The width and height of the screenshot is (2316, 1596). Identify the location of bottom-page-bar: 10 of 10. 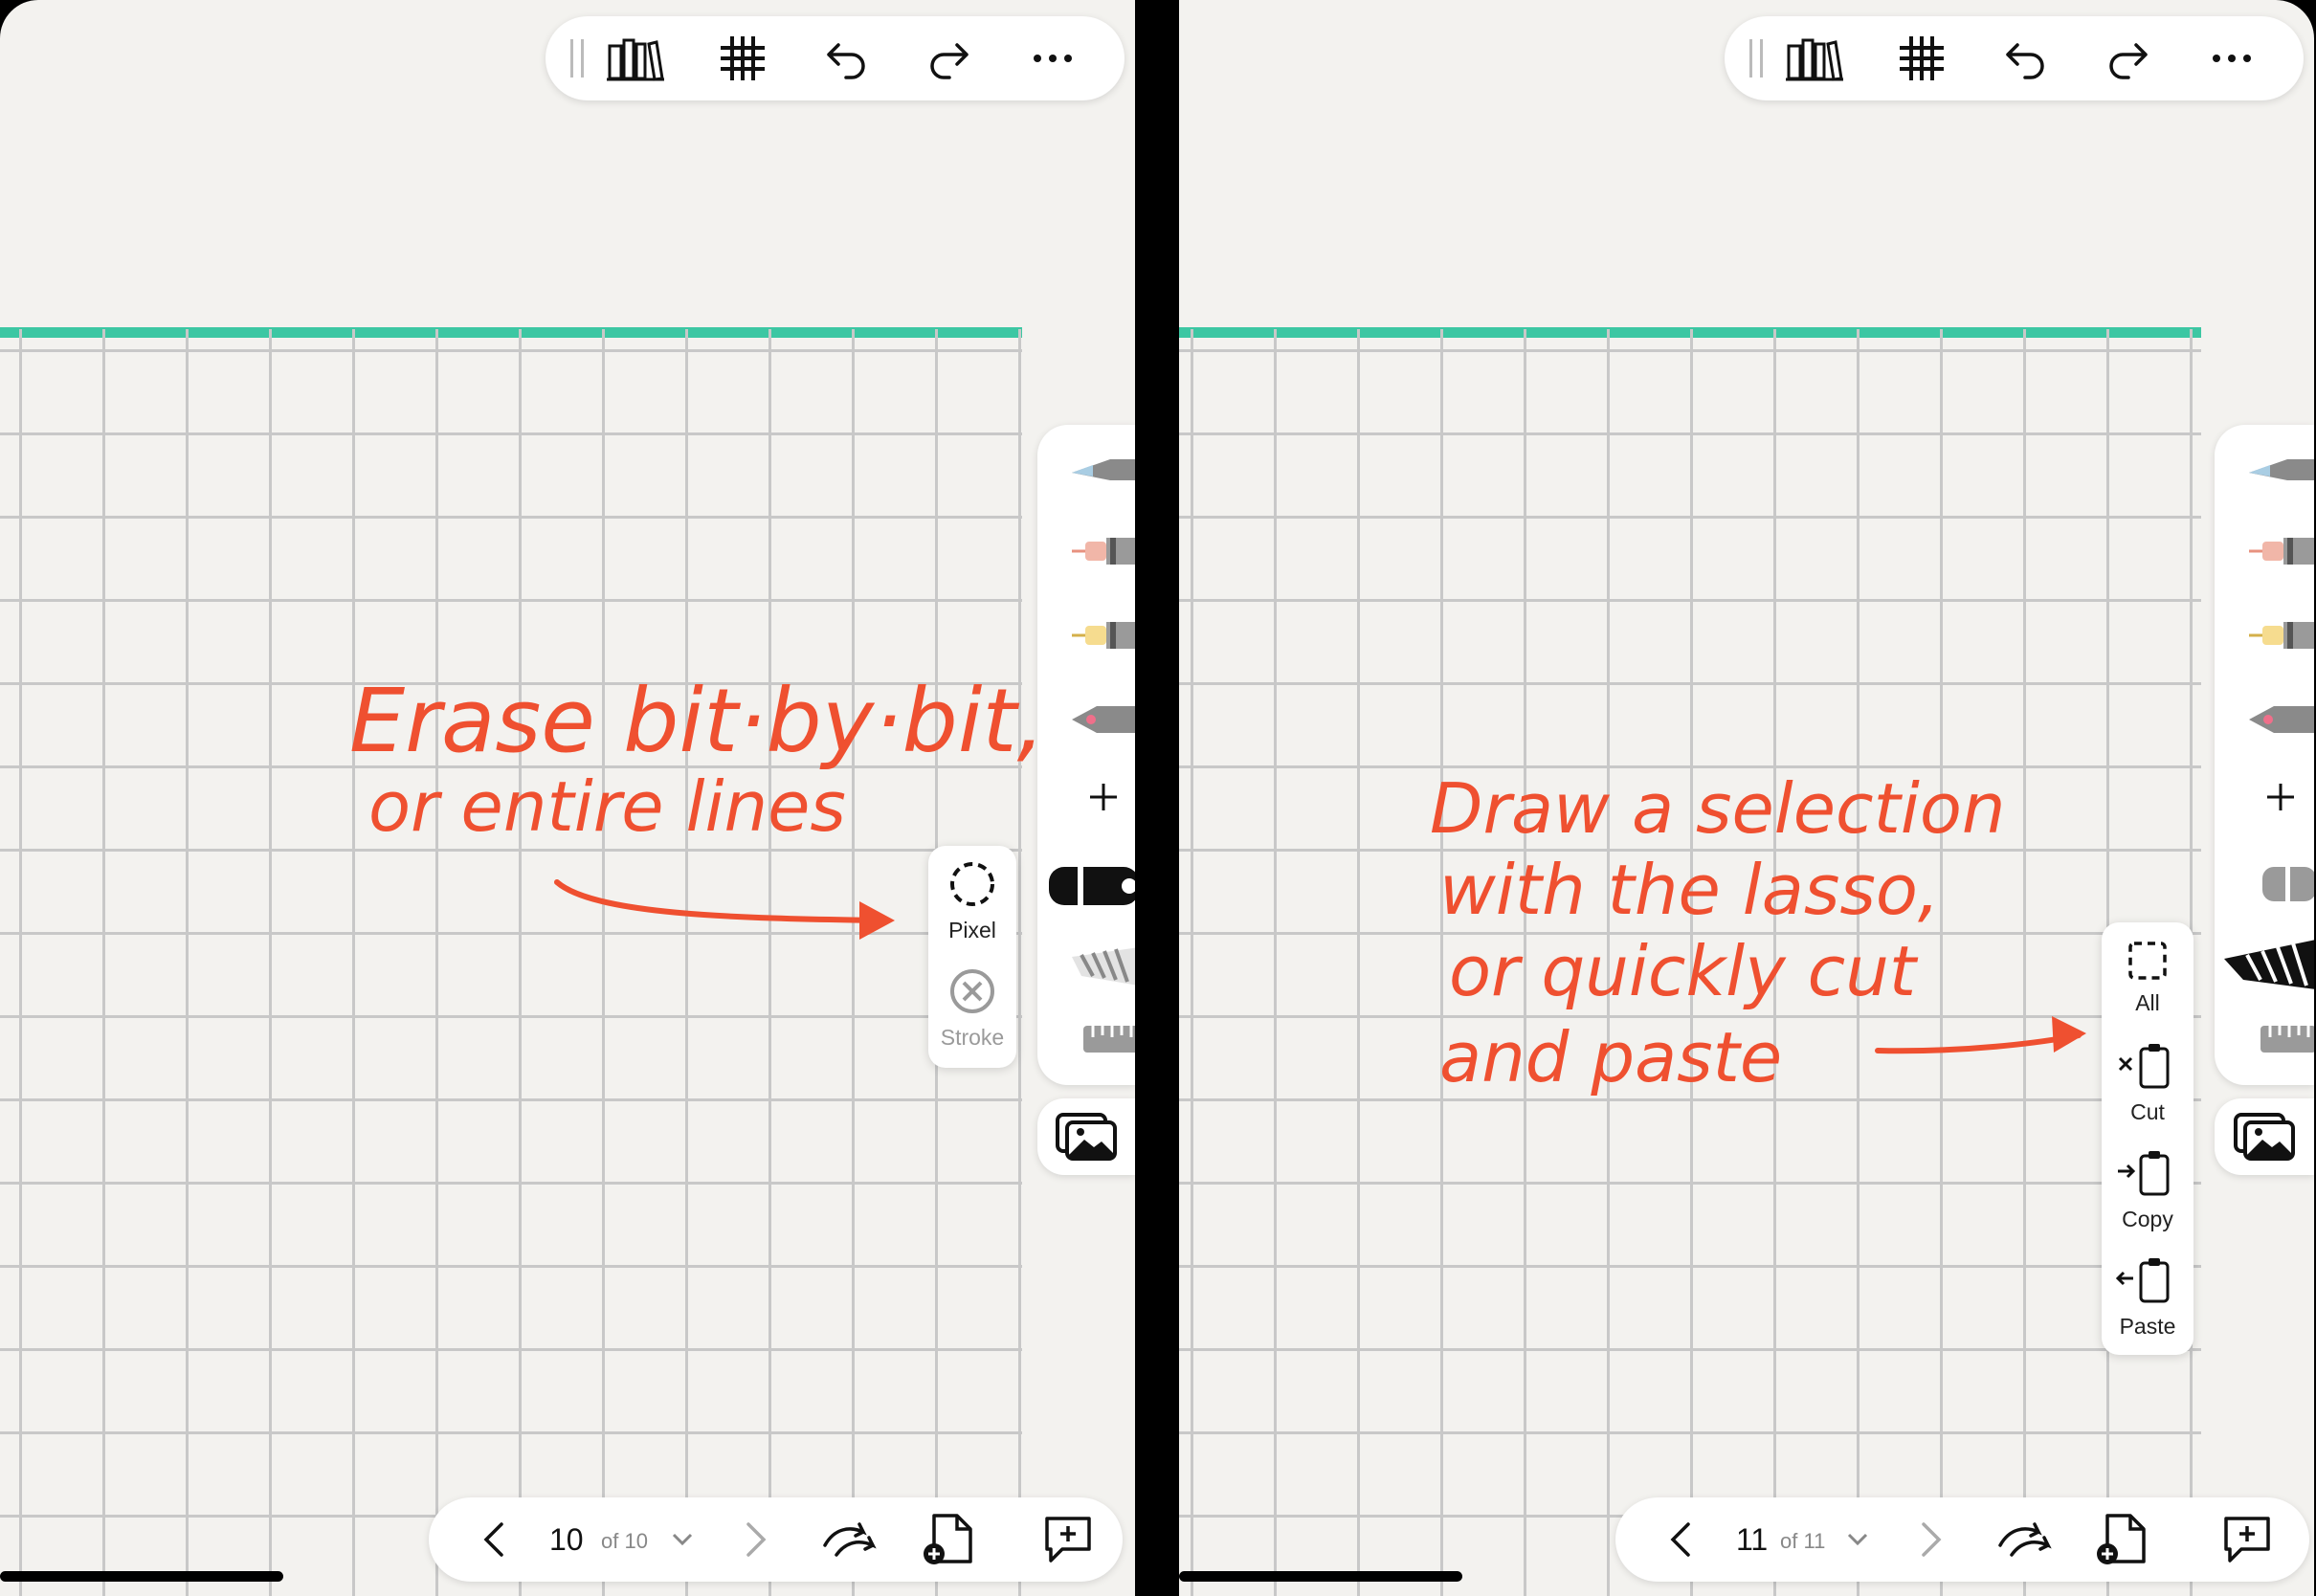
(776, 1540).